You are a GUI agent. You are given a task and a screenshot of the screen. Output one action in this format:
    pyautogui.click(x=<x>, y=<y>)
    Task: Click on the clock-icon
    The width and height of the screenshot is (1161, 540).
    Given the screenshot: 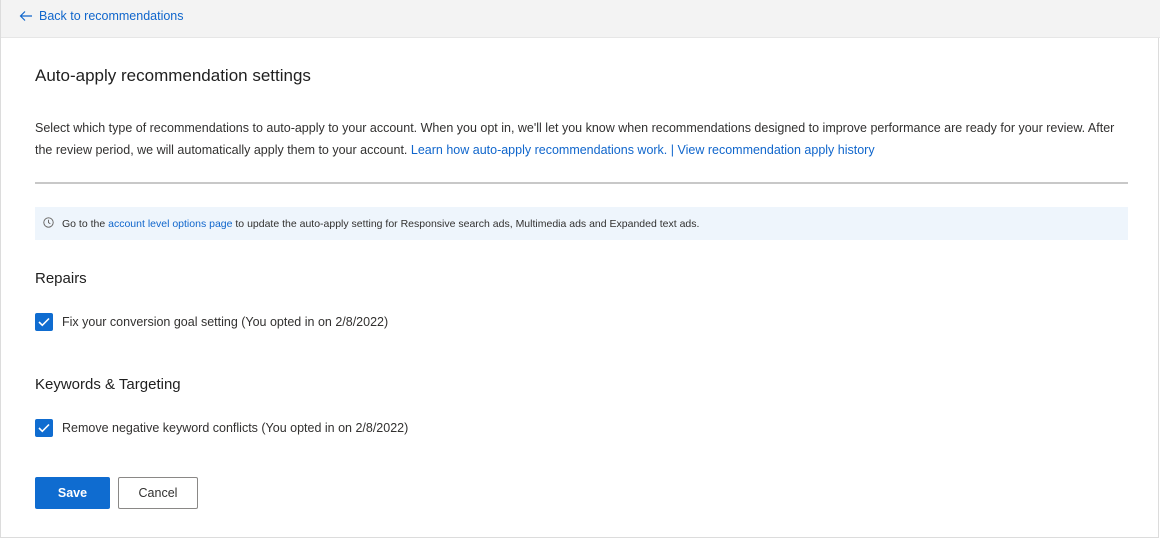 What is the action you would take?
    pyautogui.click(x=48, y=223)
    